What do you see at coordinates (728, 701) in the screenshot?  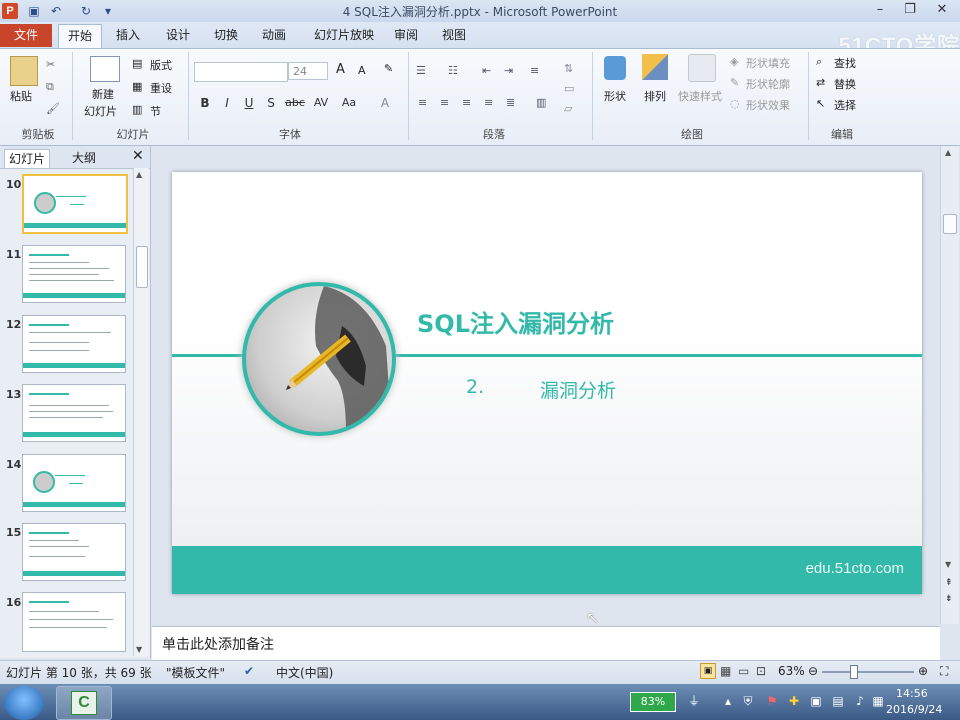 I see `tray-expand-icon: ▴` at bounding box center [728, 701].